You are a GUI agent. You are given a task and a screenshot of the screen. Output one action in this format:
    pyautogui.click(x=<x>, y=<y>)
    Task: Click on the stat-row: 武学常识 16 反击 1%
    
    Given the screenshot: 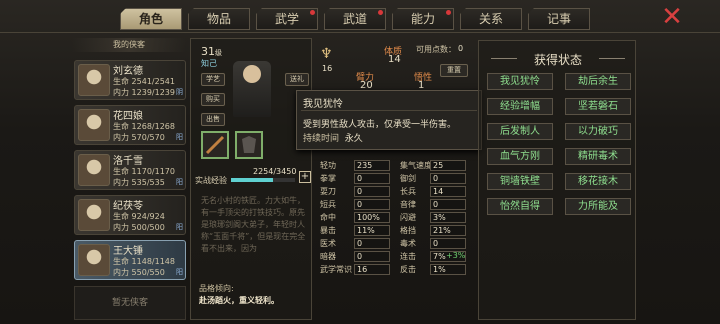 What is the action you would take?
    pyautogui.click(x=396, y=270)
    